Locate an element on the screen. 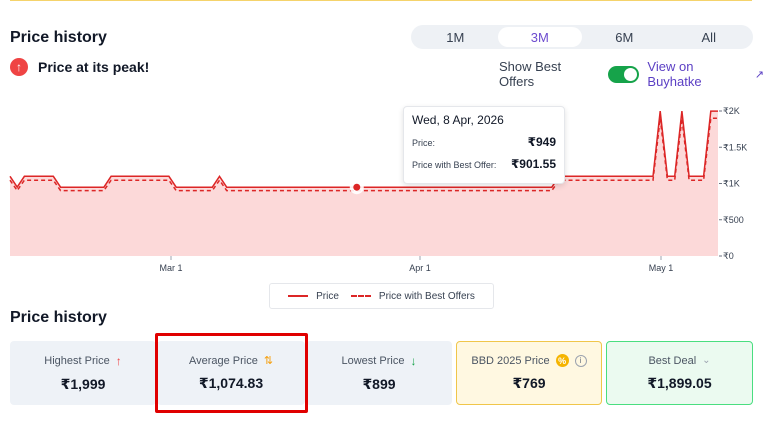 The image size is (764, 430). y-tick-label: ₹2K is located at coordinates (731, 111).